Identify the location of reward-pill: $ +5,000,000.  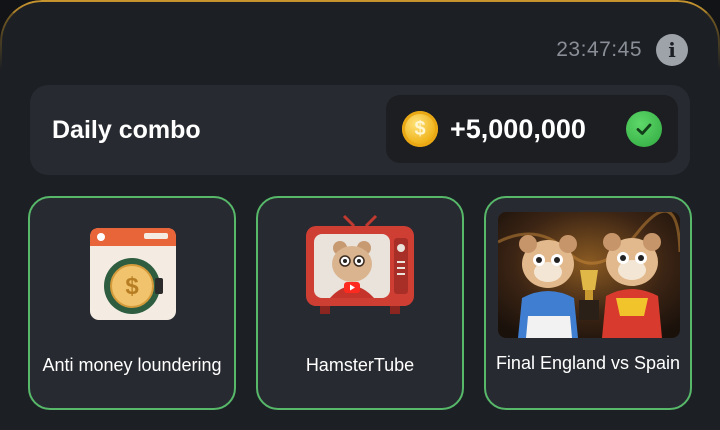
(532, 129).